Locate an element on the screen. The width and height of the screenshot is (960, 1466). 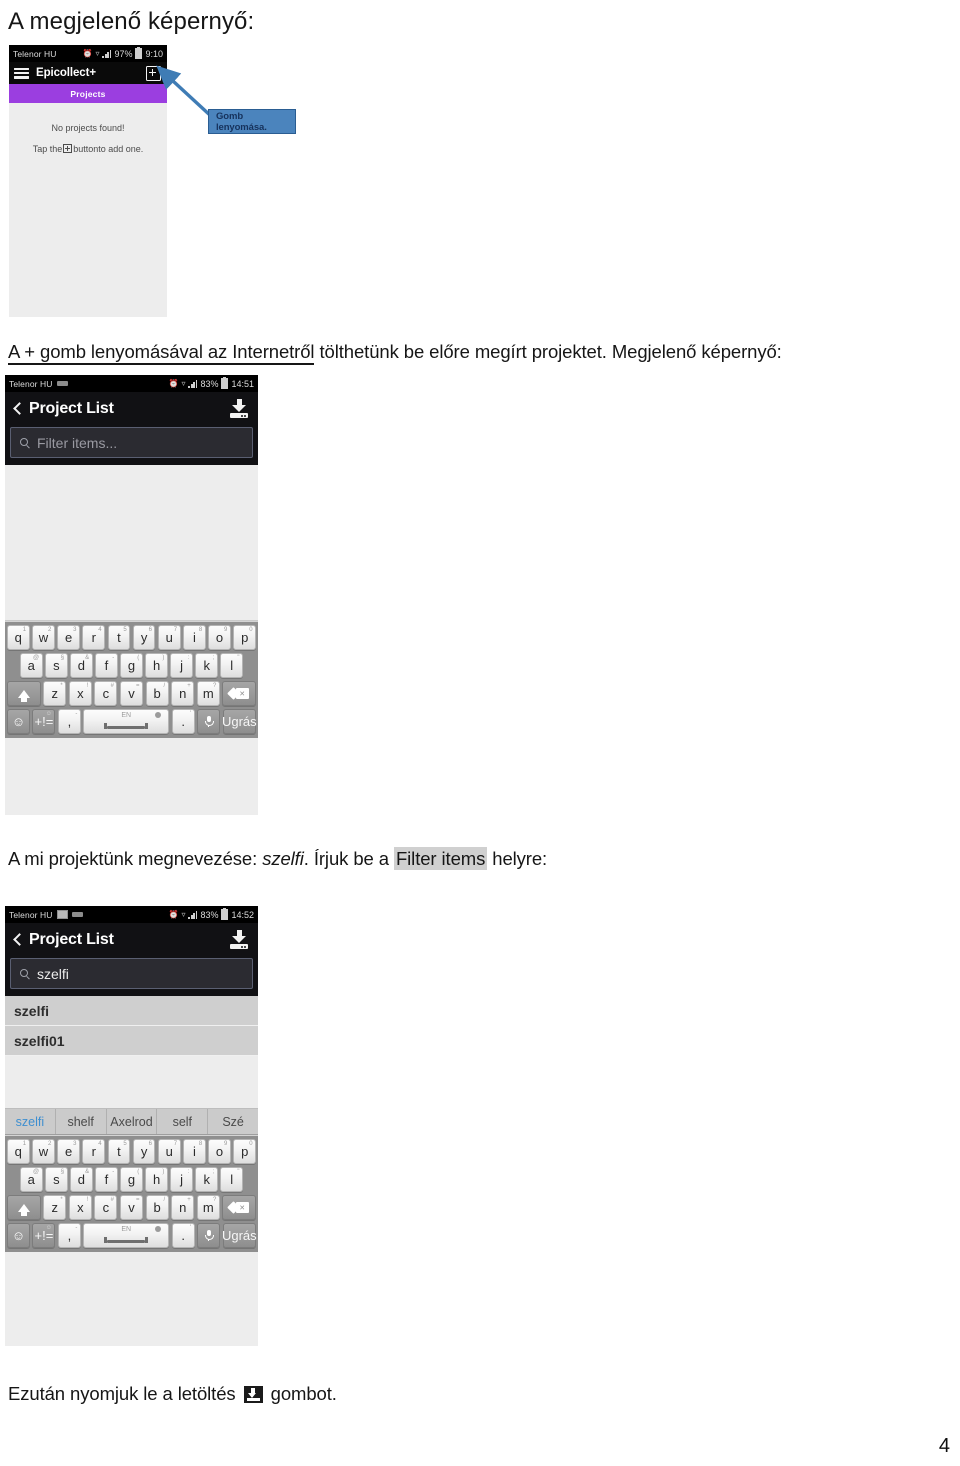
suggestion-item: shelf is located at coordinates (81, 1121).